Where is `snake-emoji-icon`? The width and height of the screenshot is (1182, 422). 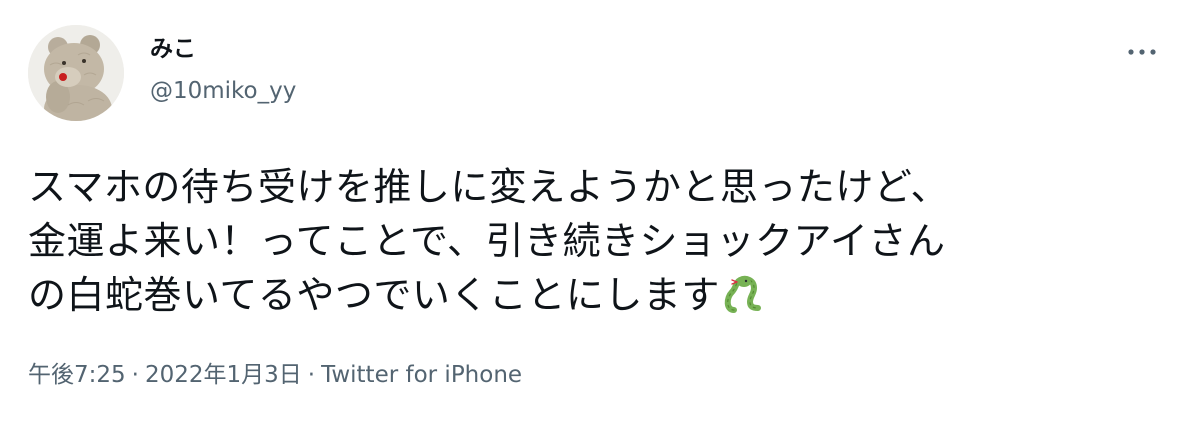
snake-emoji-icon is located at coordinates (744, 301).